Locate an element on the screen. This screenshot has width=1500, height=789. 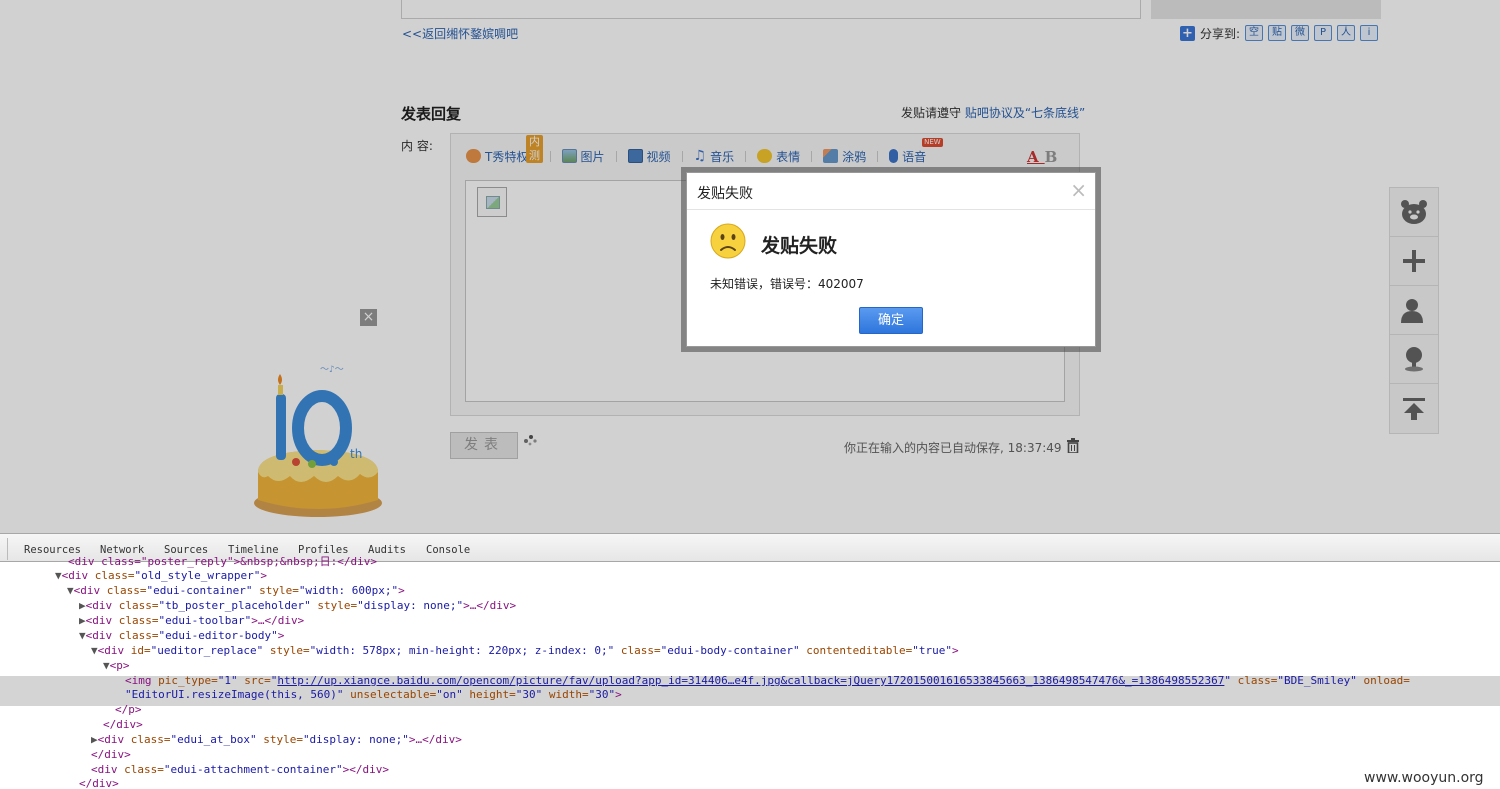
error-dialog: 发贴失败 × 发贴失败 未知错误，错误号：402007 确定 is located at coordinates (891, 259).